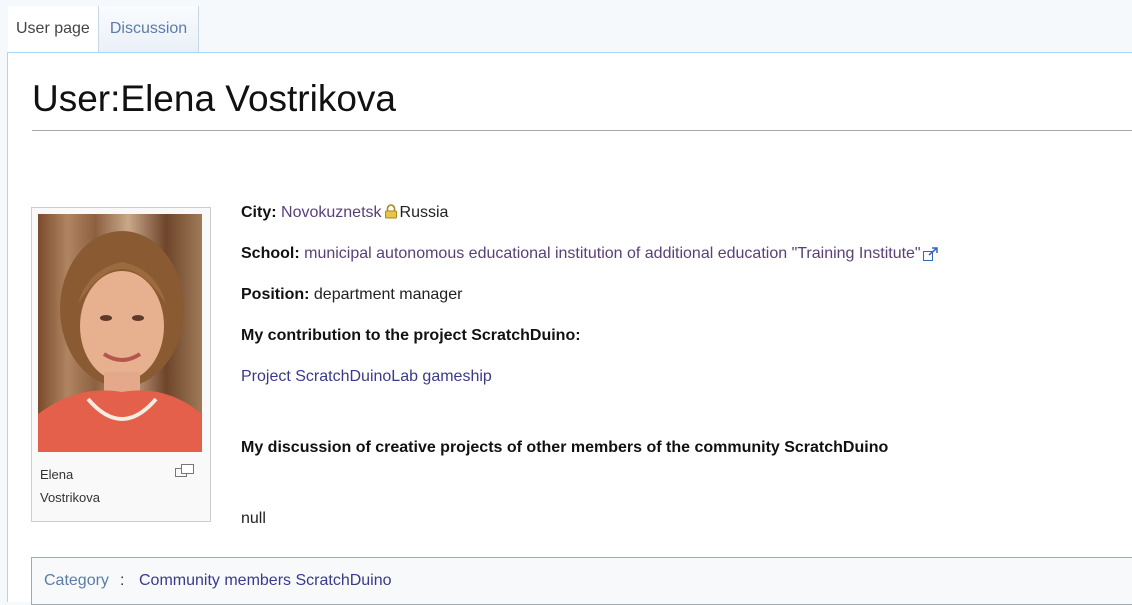 This screenshot has height=605, width=1132. I want to click on project-row: Project ScratchDuinoLab gameship, so click(366, 377).